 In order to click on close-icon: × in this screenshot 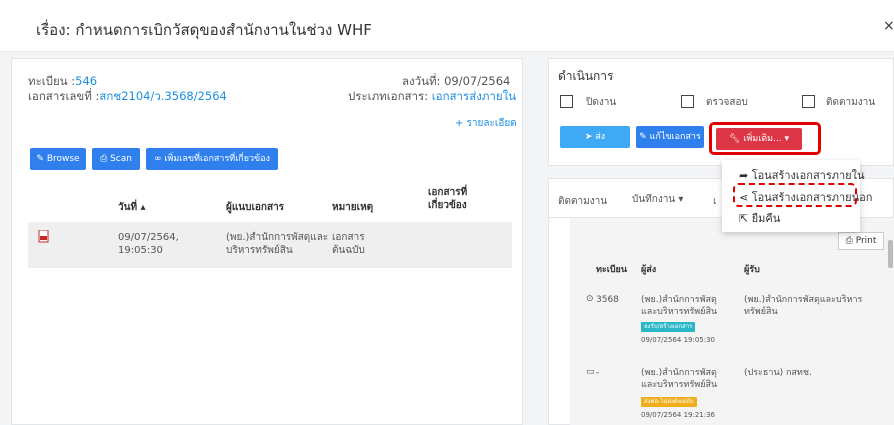, I will do `click(888, 26)`.